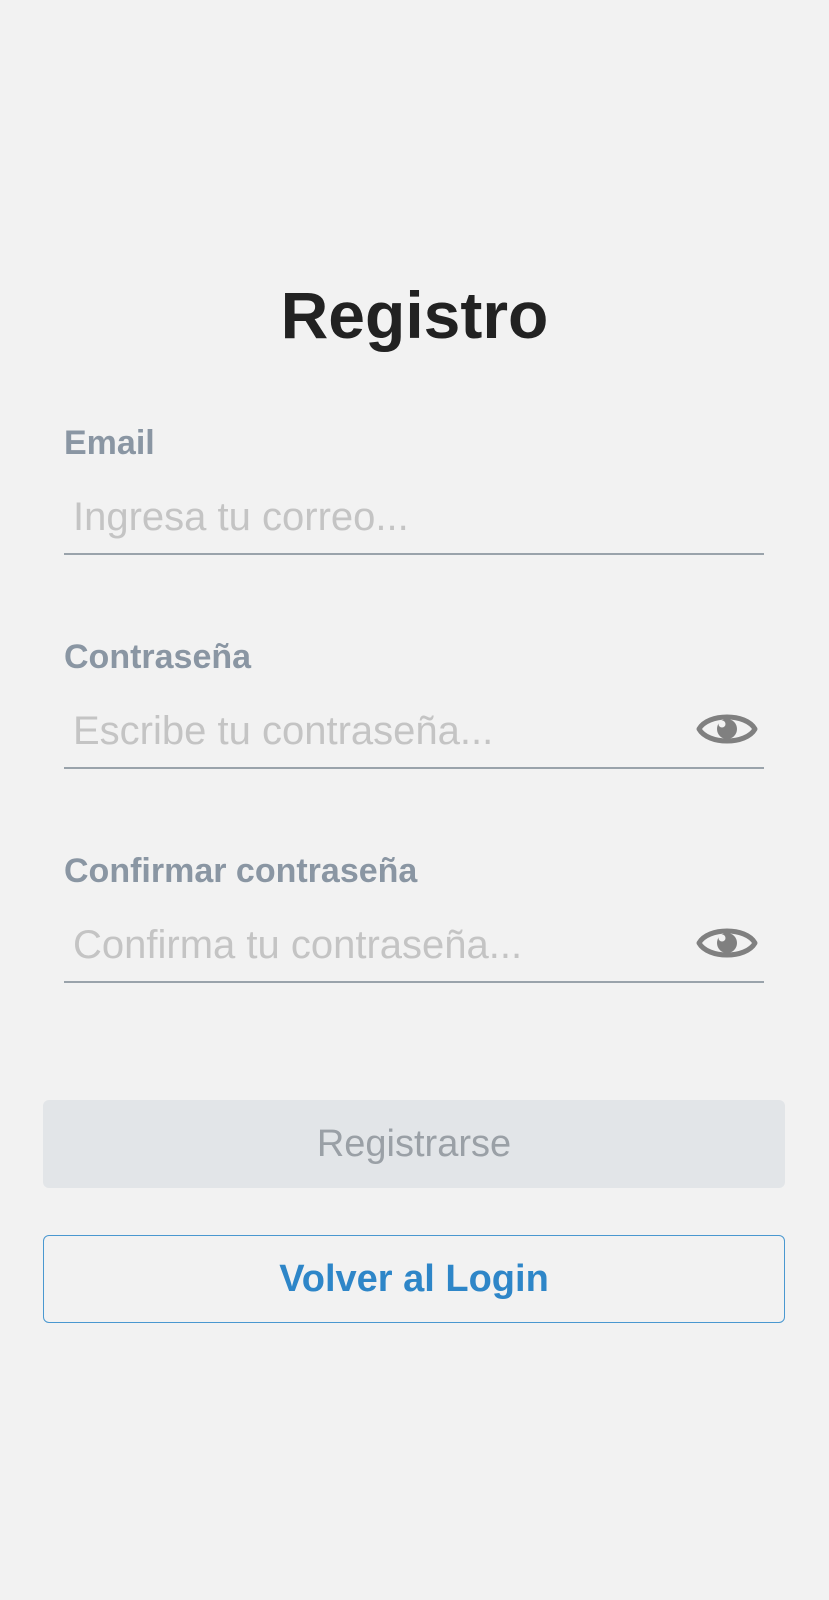 Image resolution: width=829 pixels, height=1600 pixels. What do you see at coordinates (158, 657) in the screenshot?
I see `password-label: Contraseña` at bounding box center [158, 657].